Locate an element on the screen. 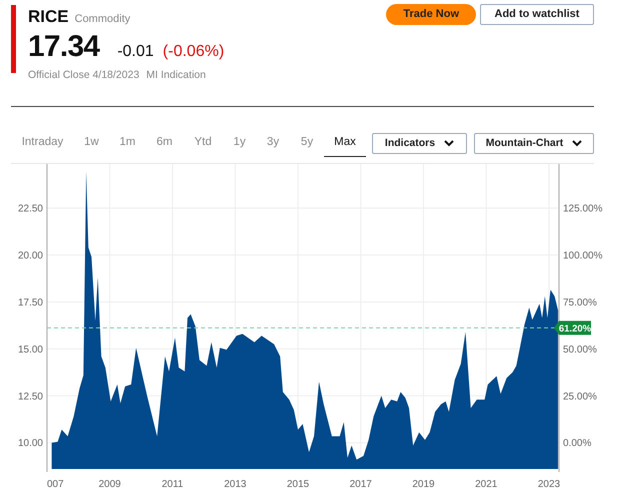  range-tab: 1m is located at coordinates (127, 143).